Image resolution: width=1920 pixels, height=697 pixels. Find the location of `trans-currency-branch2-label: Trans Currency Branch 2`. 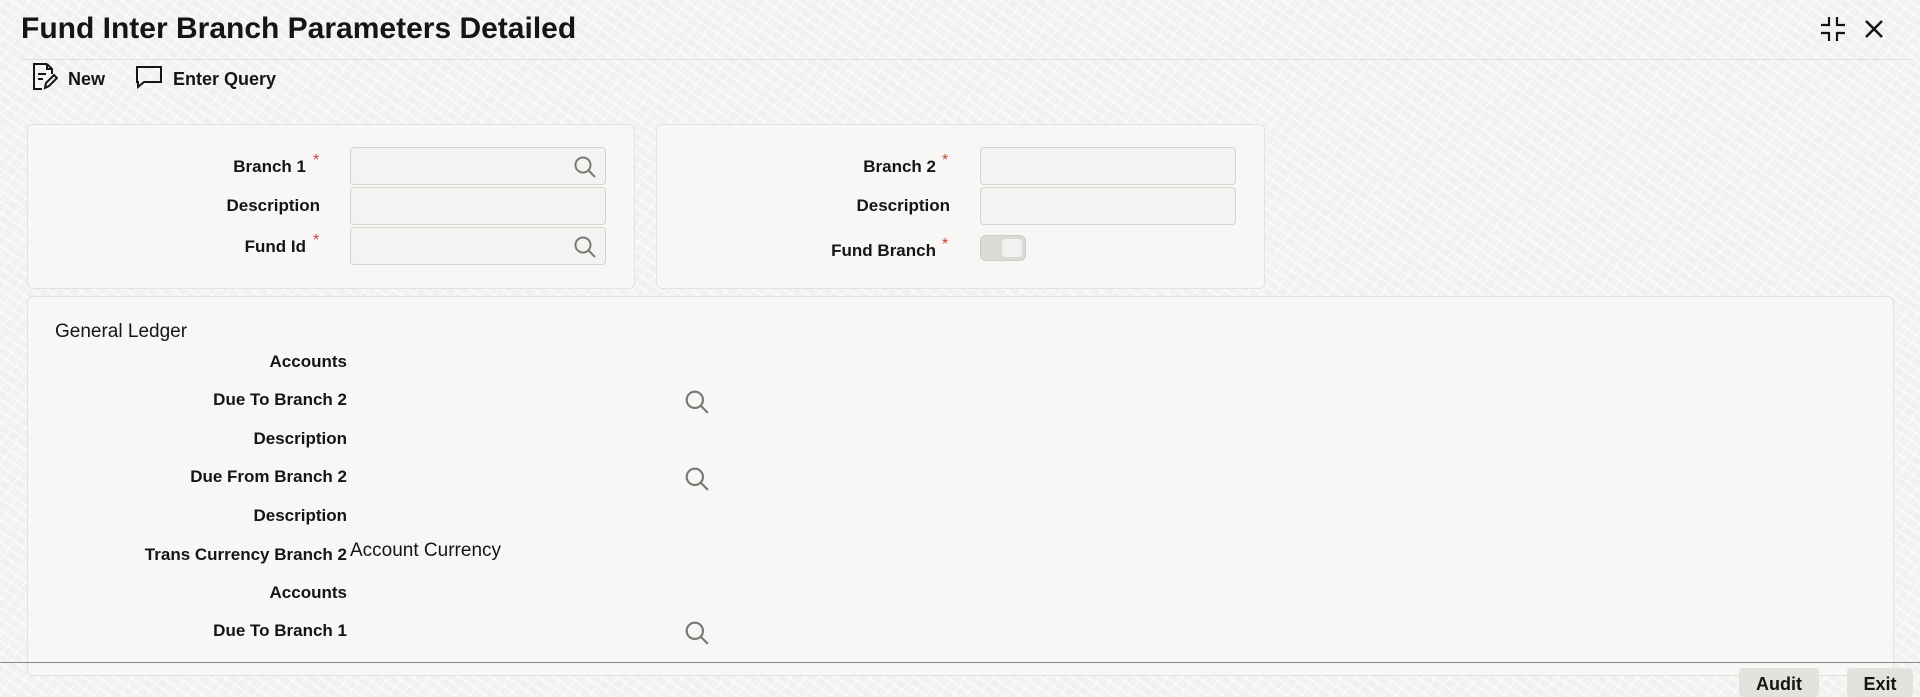

trans-currency-branch2-label: Trans Currency Branch 2 is located at coordinates (245, 554).